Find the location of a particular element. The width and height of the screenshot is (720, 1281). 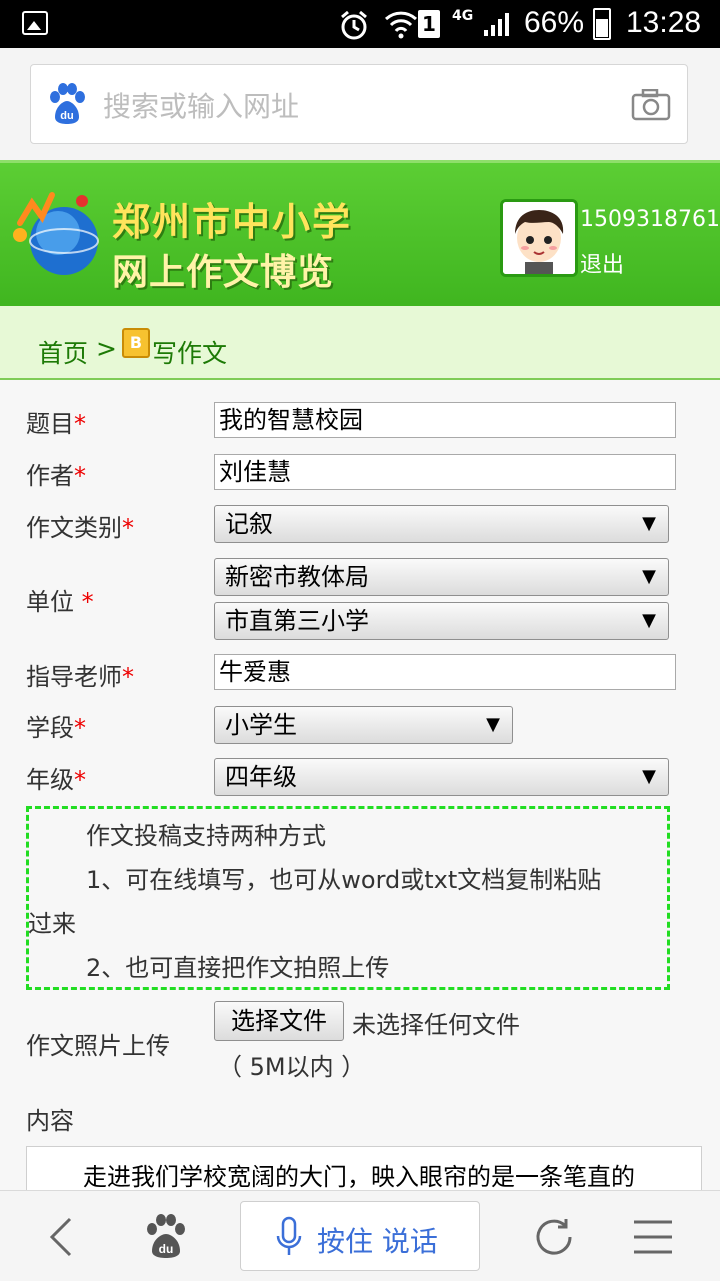

notepad-icon: B is located at coordinates (136, 343).